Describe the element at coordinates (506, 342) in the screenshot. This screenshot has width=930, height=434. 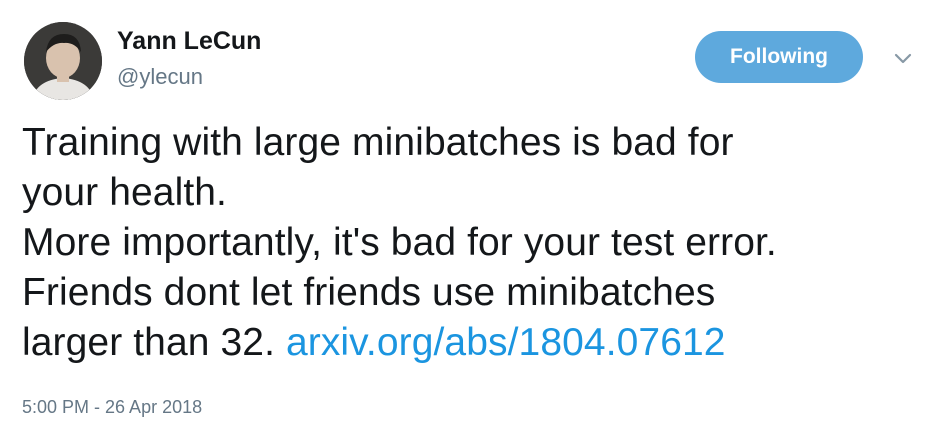
I see `arxiv-link: arxiv.org/abs/1804.07612` at that location.